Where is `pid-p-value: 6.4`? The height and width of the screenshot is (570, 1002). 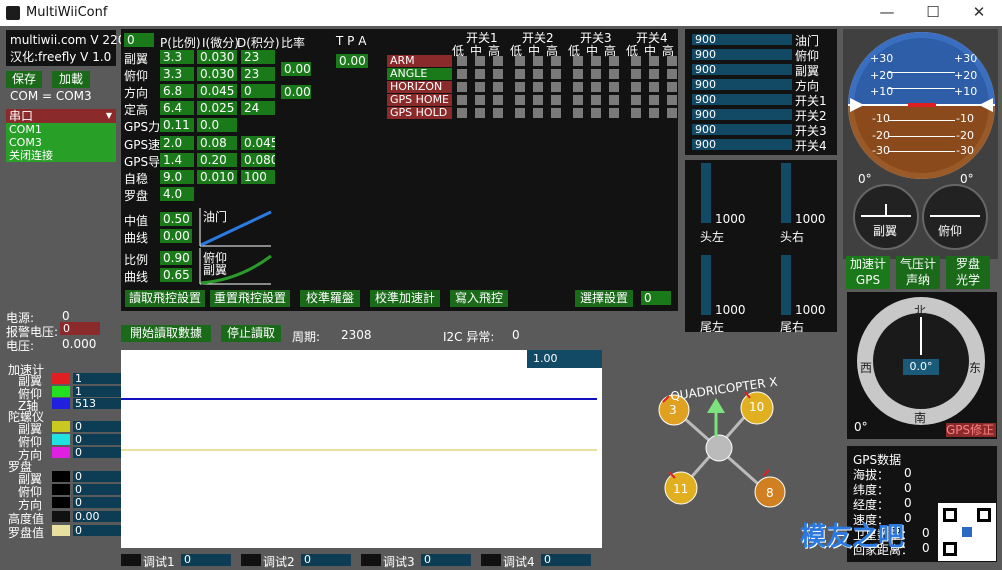 pid-p-value: 6.4 is located at coordinates (177, 108).